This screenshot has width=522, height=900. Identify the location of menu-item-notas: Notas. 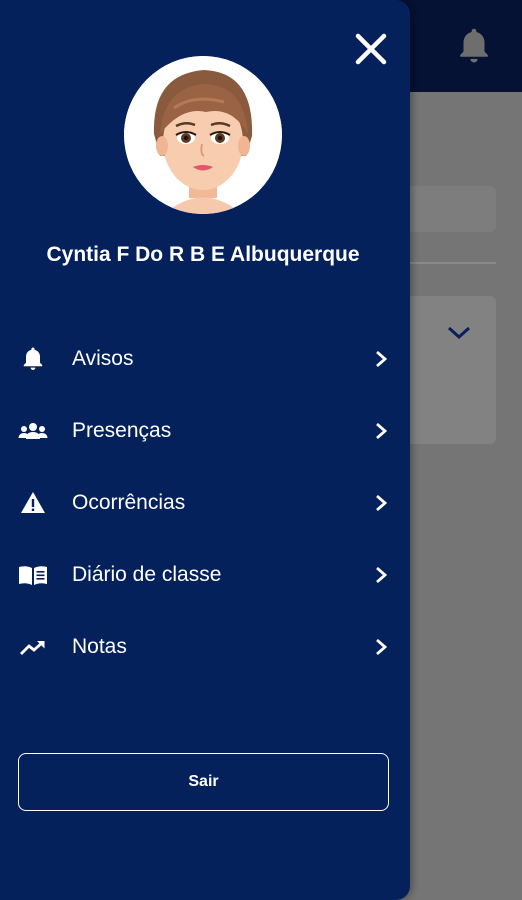
(205, 647).